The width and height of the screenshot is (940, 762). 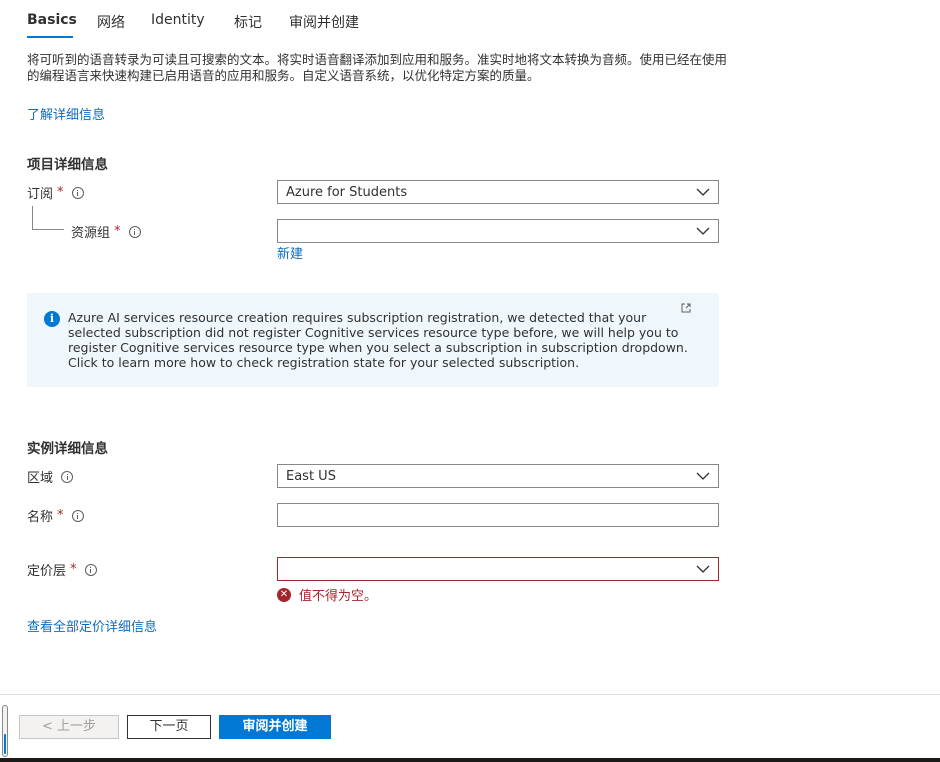 What do you see at coordinates (52, 20) in the screenshot?
I see `tab-basics: Basics` at bounding box center [52, 20].